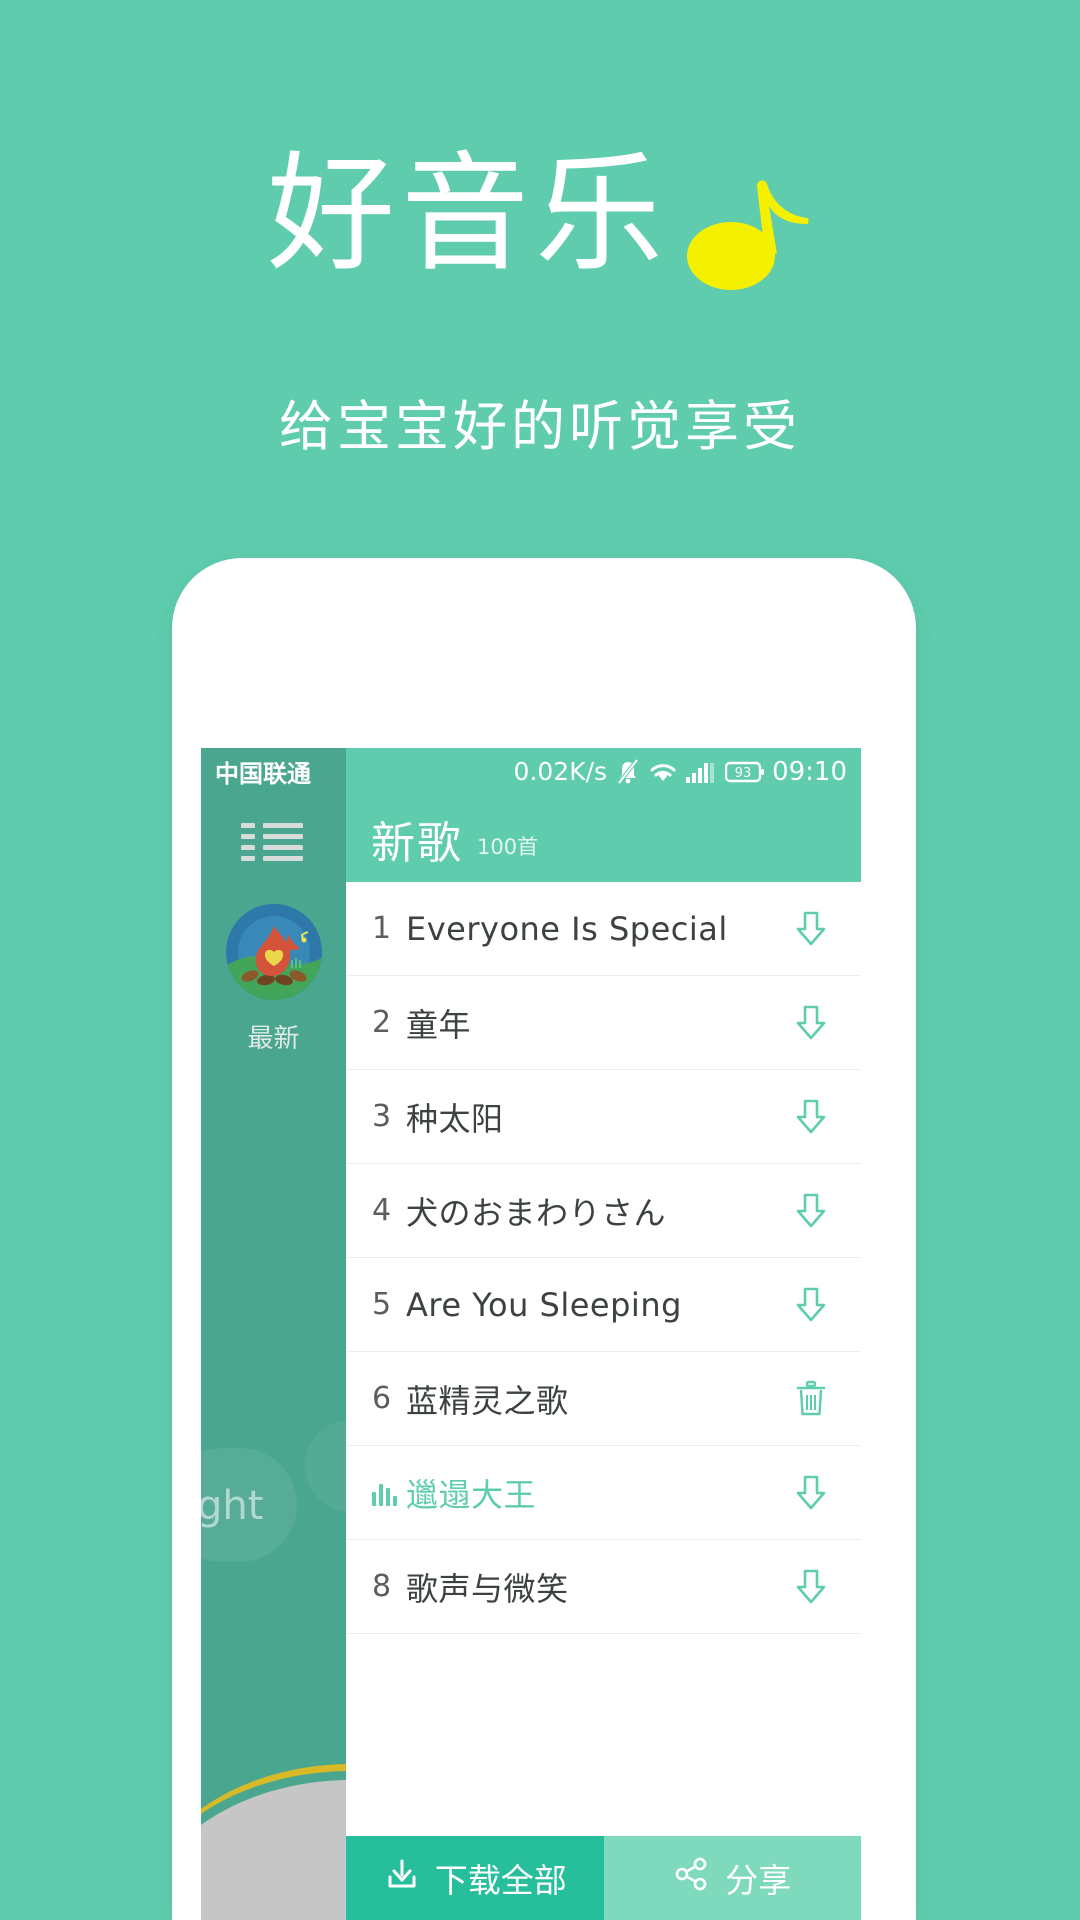 The image size is (1080, 1920). Describe the element at coordinates (273, 842) in the screenshot. I see `list-menu-icon` at that location.